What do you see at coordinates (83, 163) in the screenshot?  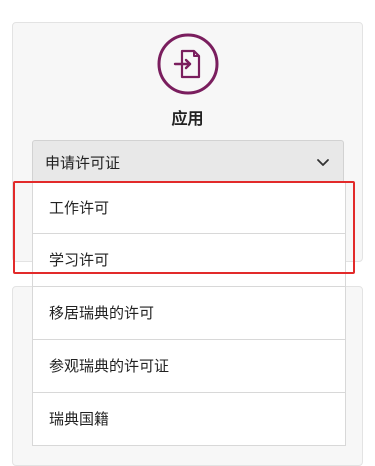 I see `select-selected-label: 申请许可证` at bounding box center [83, 163].